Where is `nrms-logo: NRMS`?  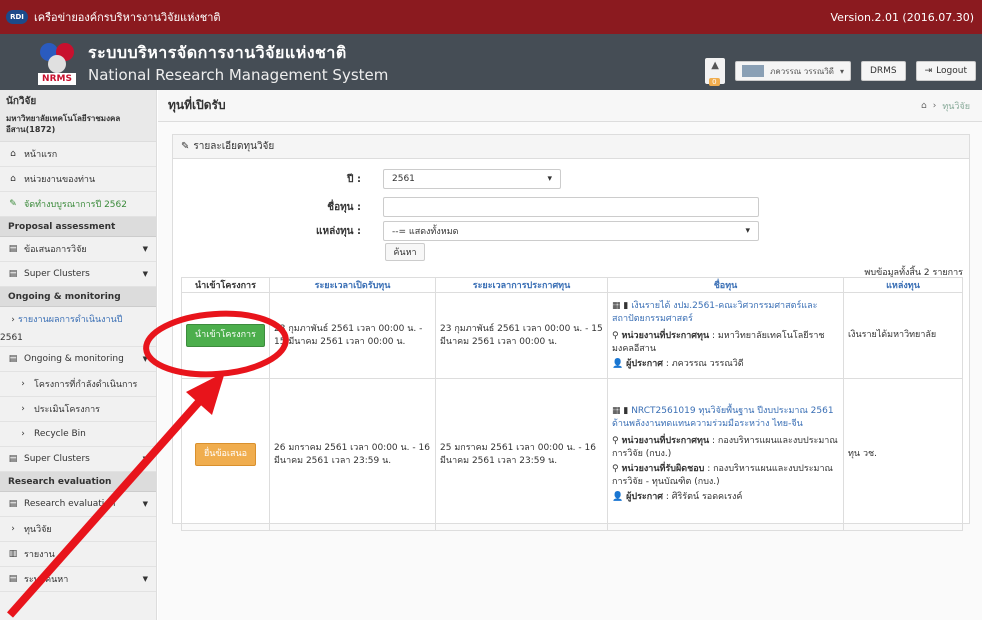
nrms-logo: NRMS is located at coordinates (57, 62).